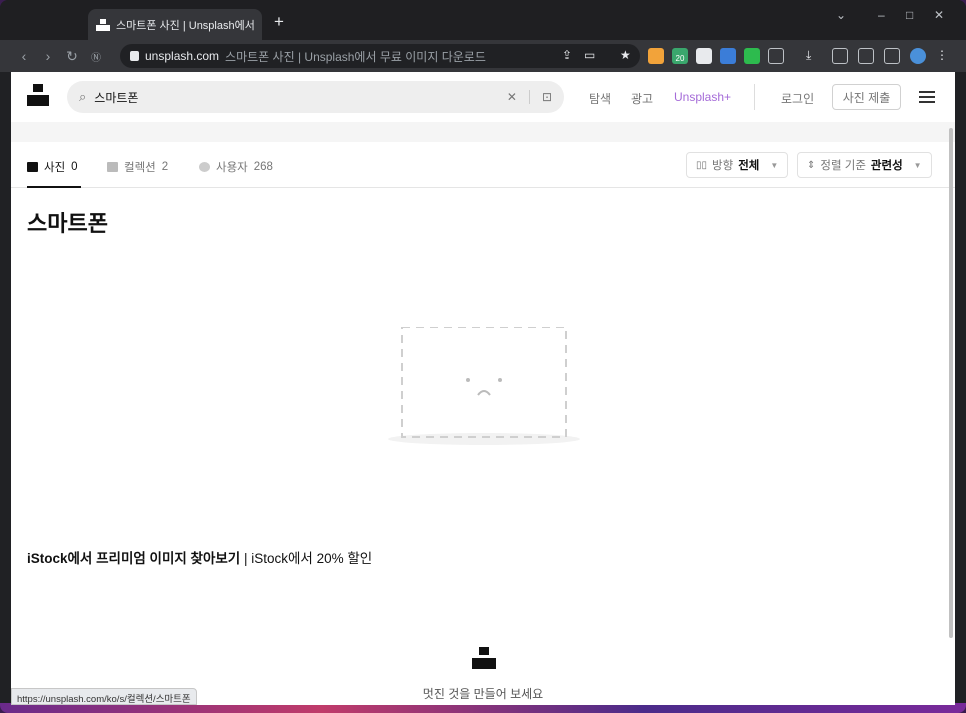 This screenshot has height=713, width=966. I want to click on new-tab-button: +, so click(279, 22).